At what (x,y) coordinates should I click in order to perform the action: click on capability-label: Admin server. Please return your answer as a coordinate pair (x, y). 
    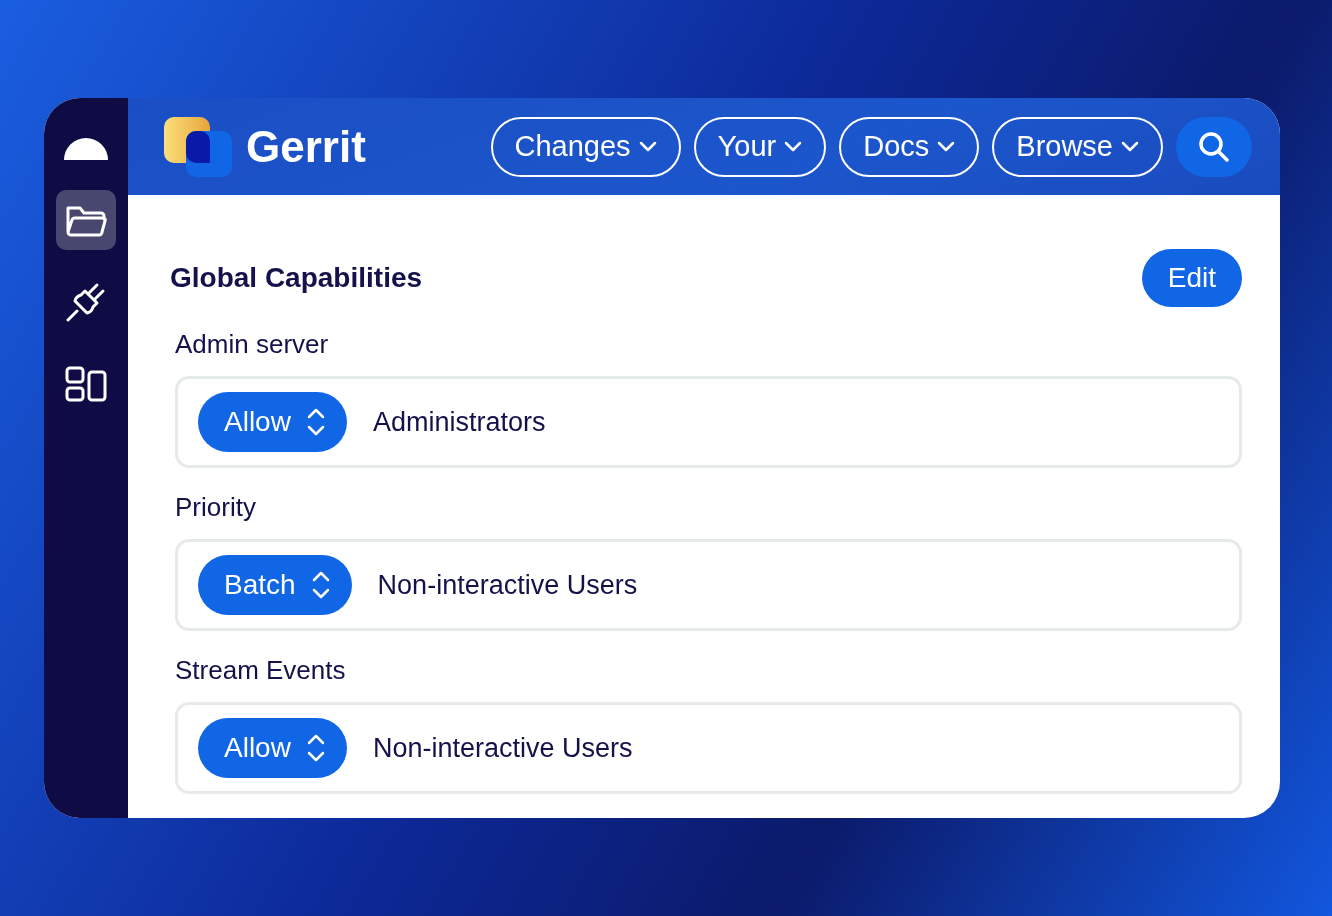
    Looking at the image, I should click on (252, 344).